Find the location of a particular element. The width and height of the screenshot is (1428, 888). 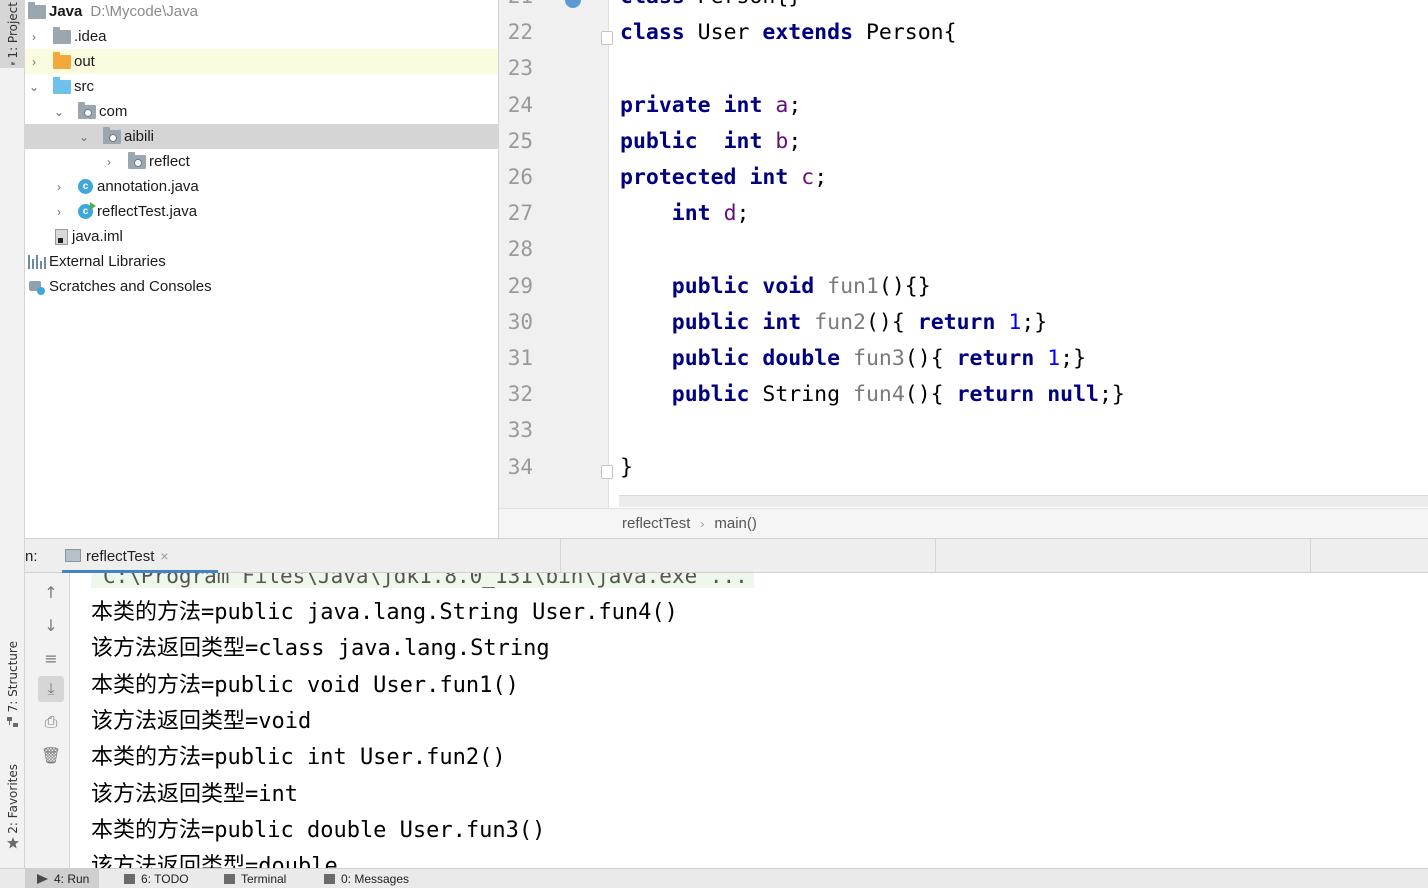

project-tool-tab: 1: Project is located at coordinates (12, 34).